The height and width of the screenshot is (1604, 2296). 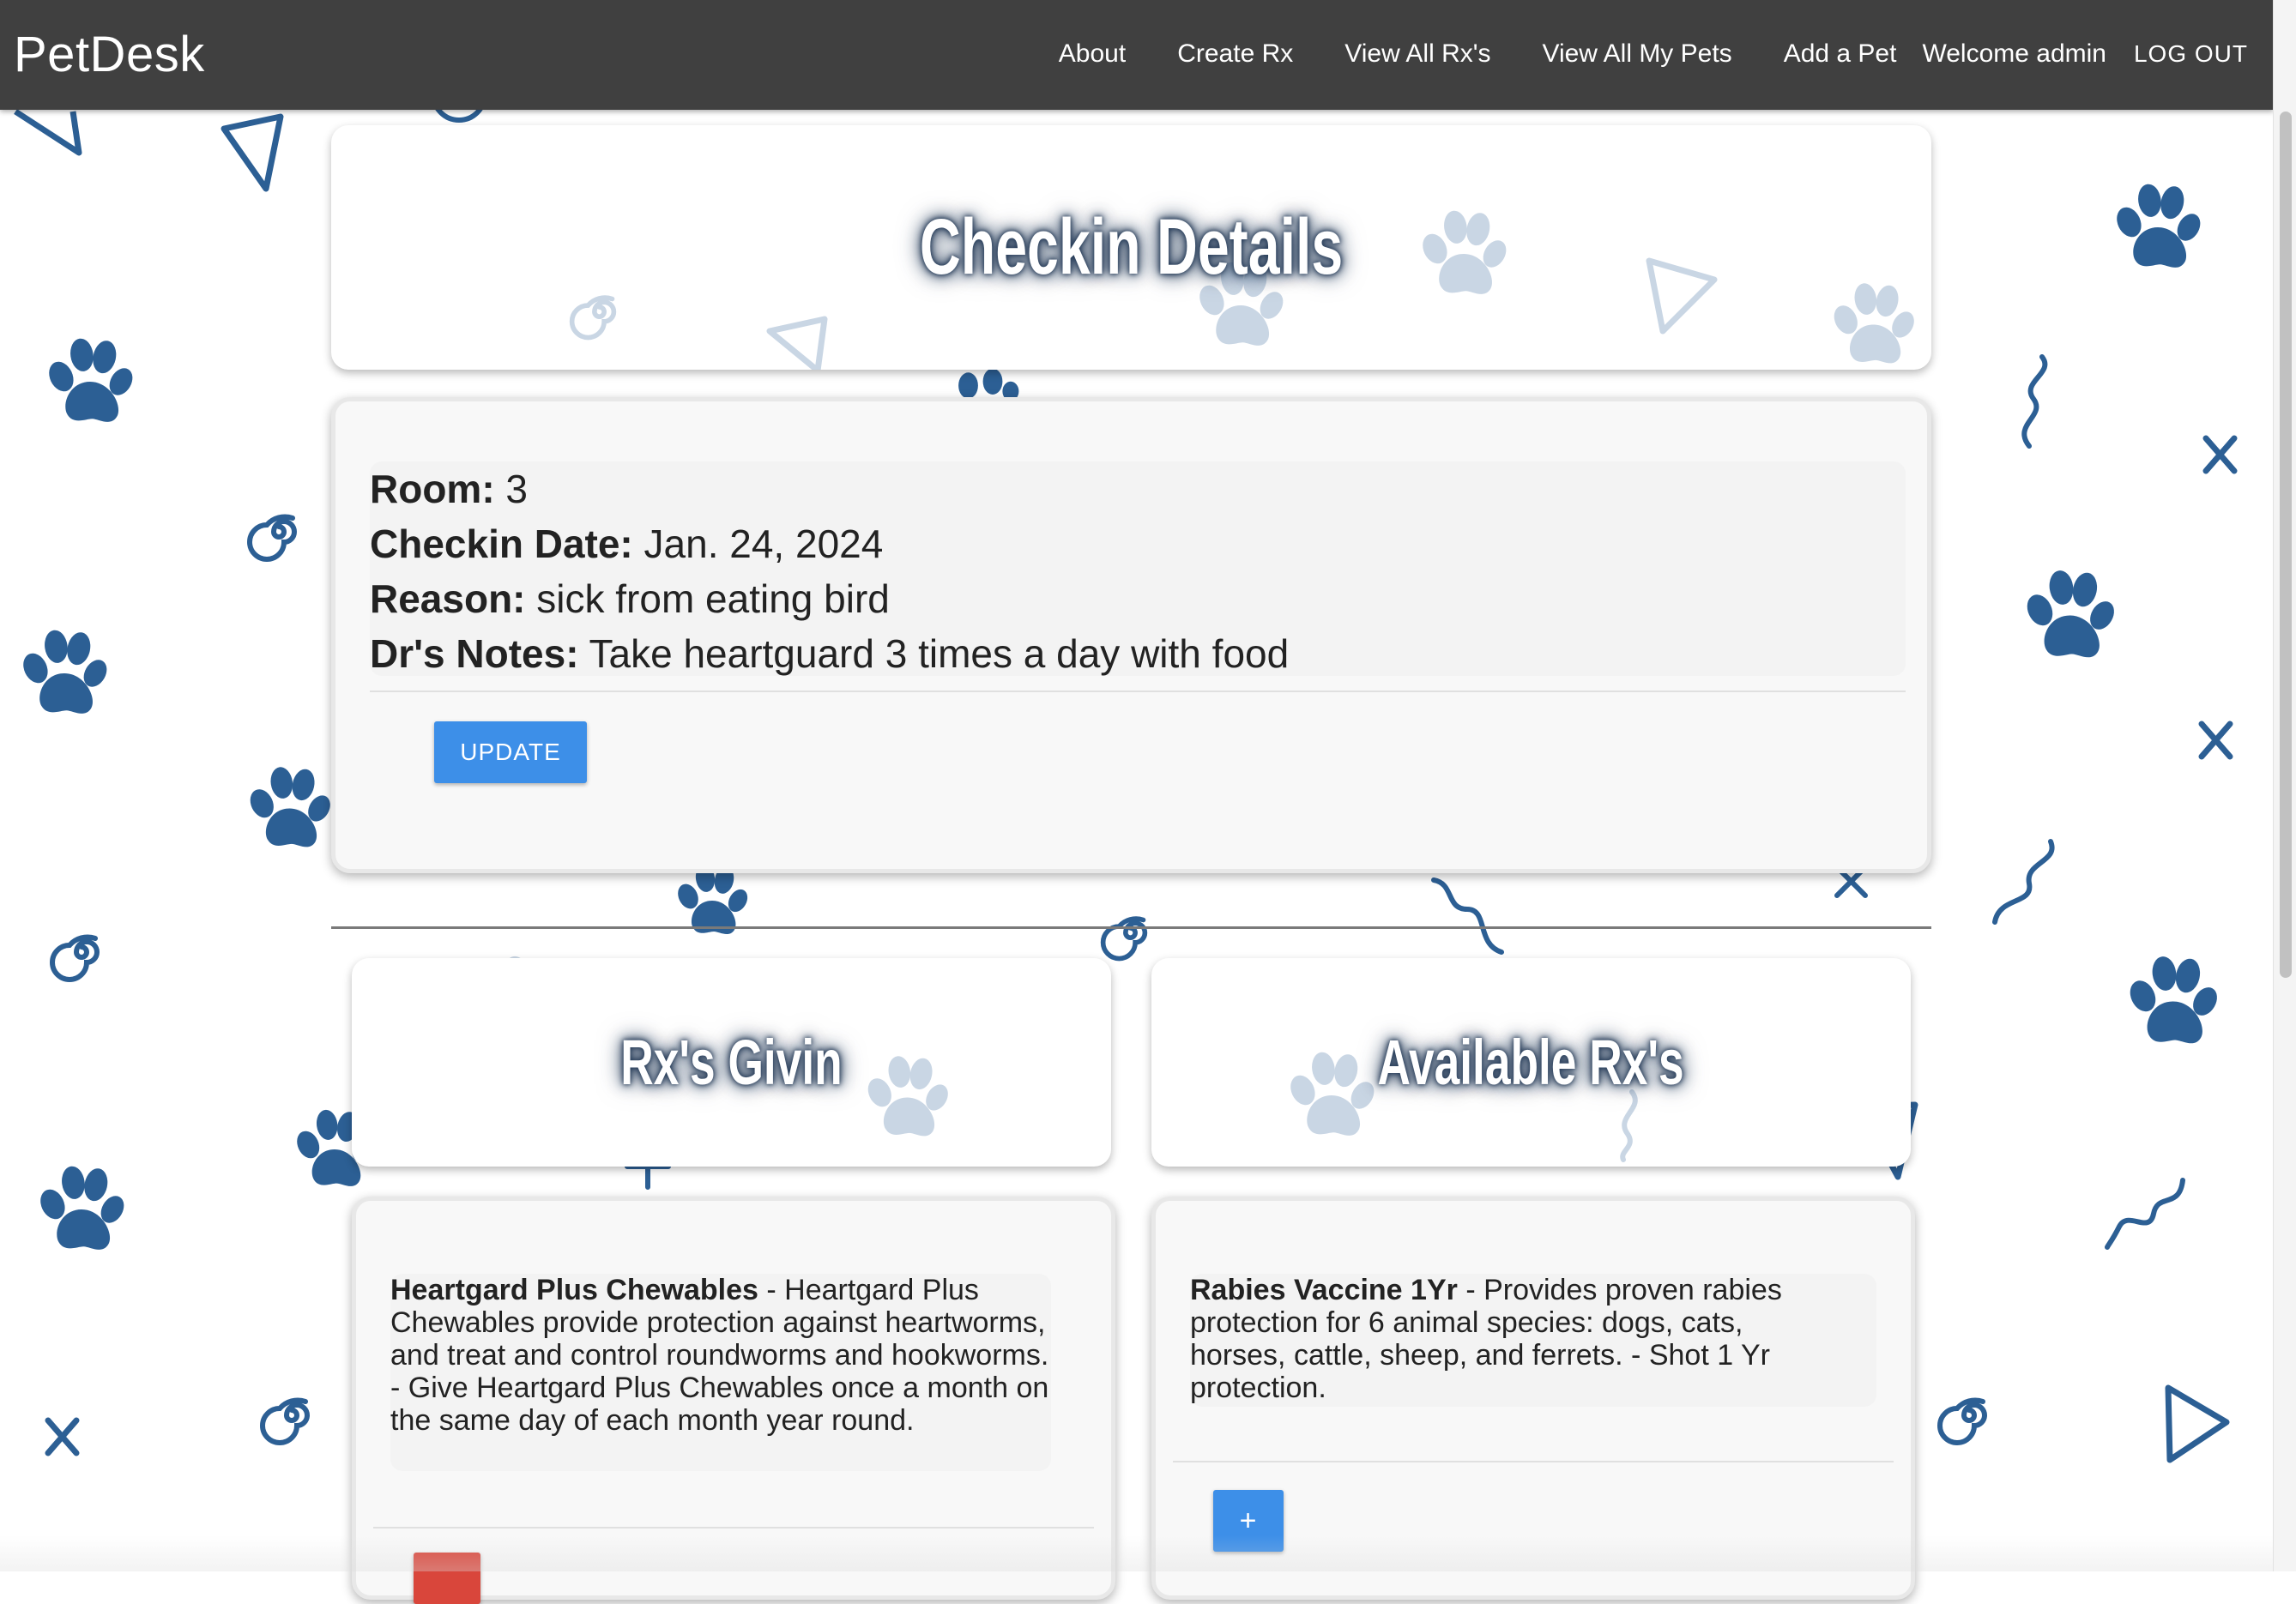 What do you see at coordinates (758, 544) in the screenshot?
I see `checkin-date-value: Jan. 24, 2024` at bounding box center [758, 544].